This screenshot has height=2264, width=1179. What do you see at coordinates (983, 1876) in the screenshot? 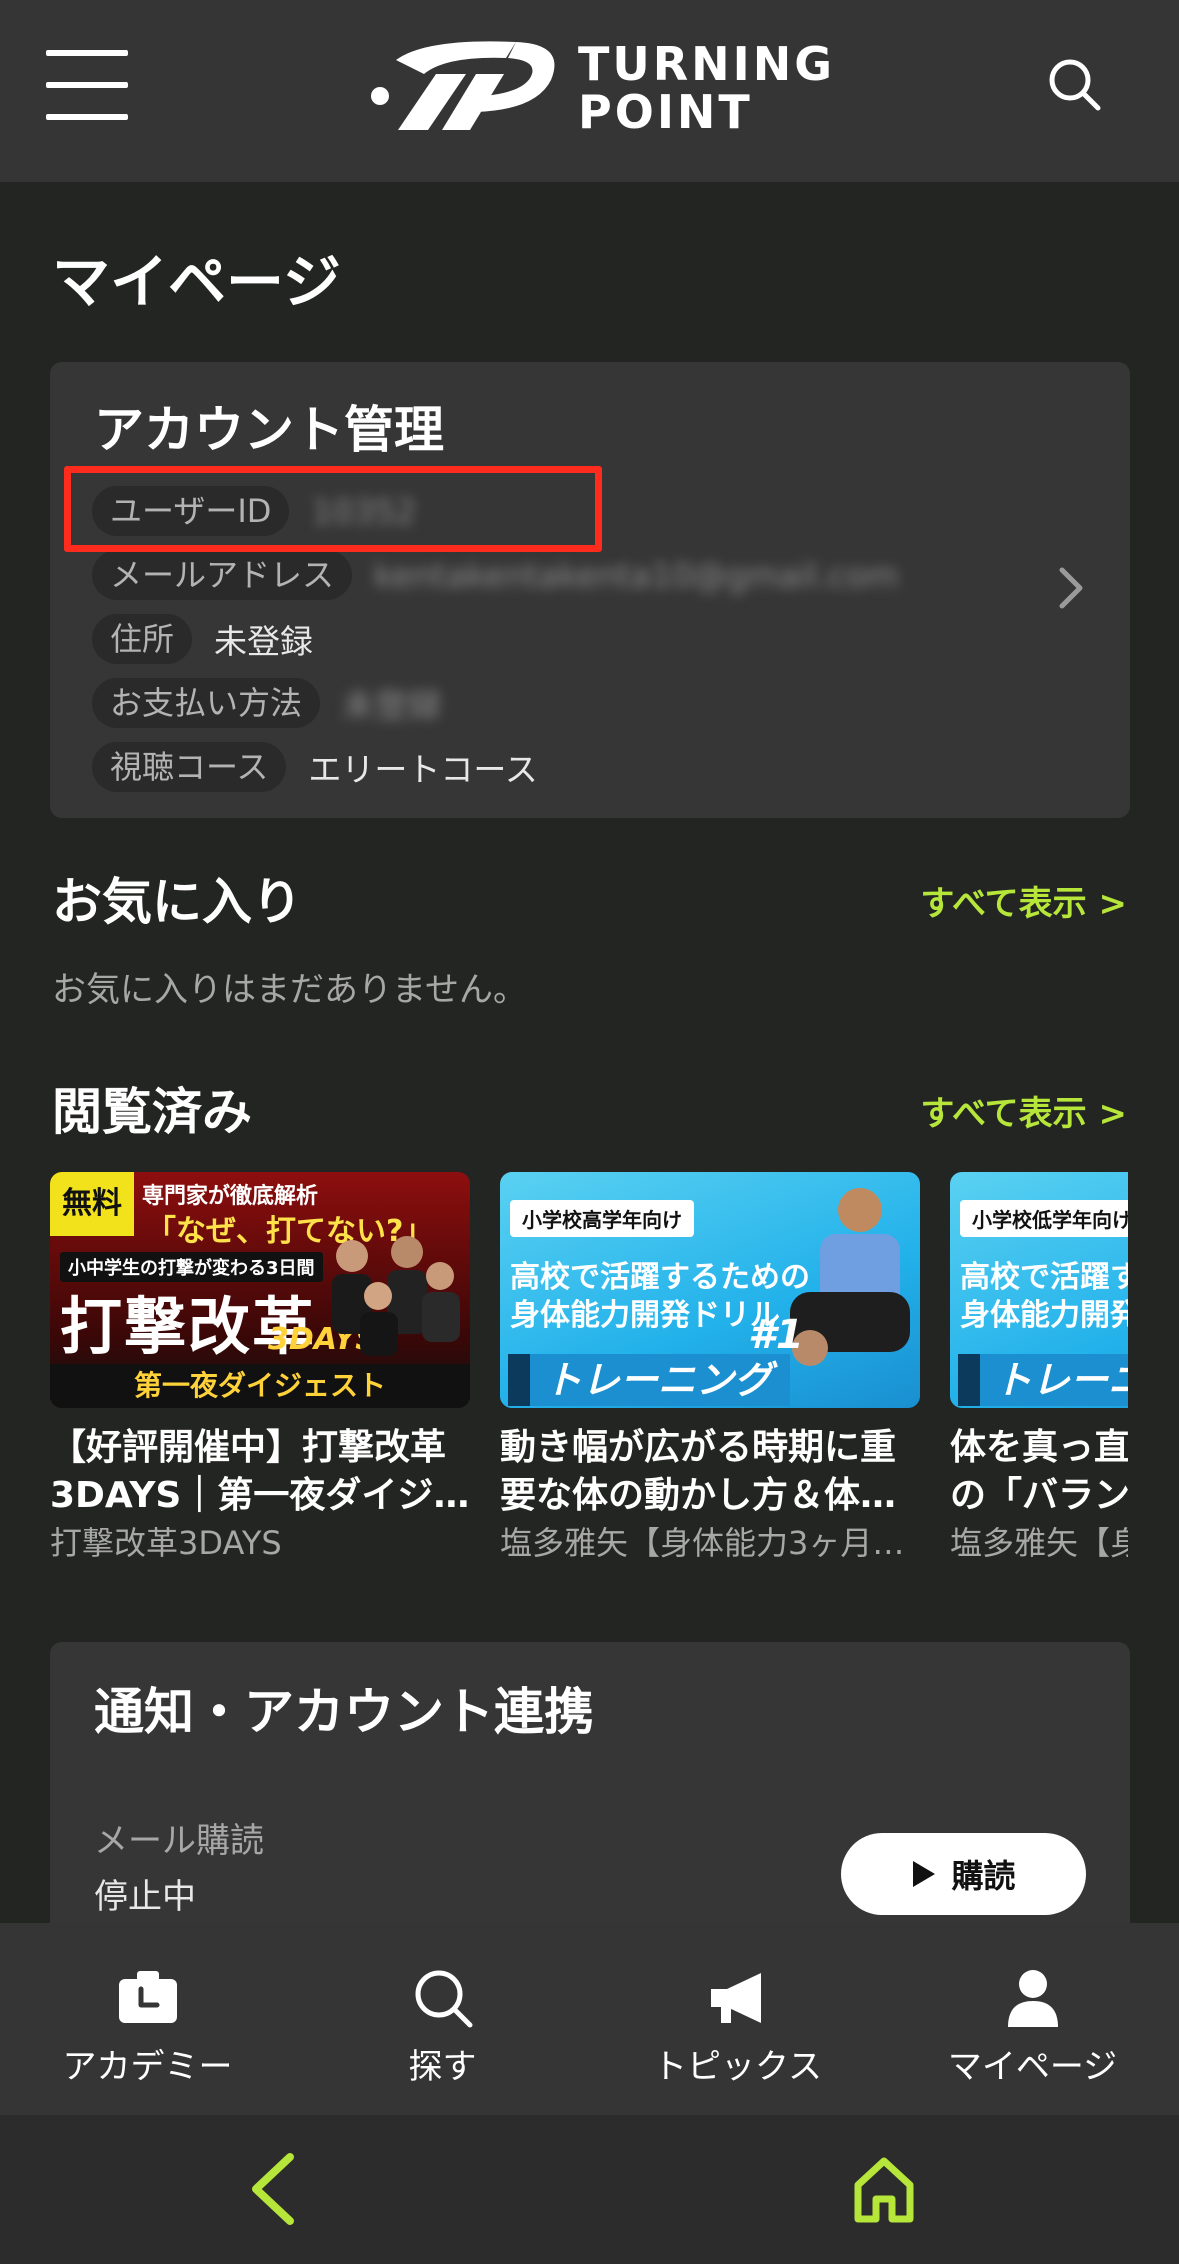
I see `subscribe-button-label: 購読` at bounding box center [983, 1876].